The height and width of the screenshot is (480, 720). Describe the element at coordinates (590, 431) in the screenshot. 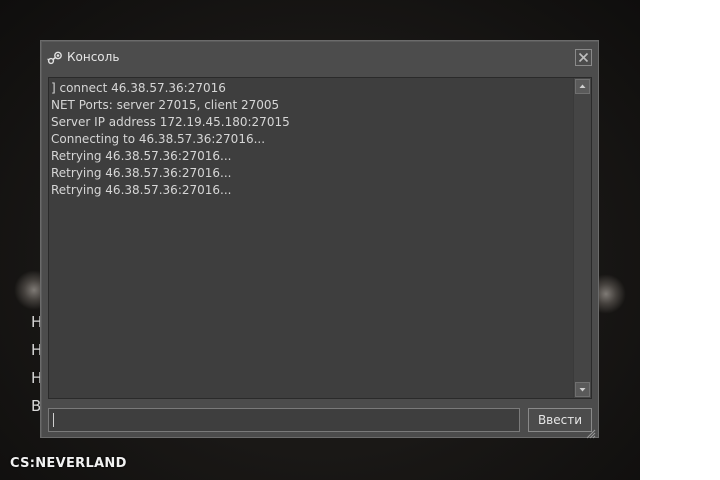

I see `resize-grip-icon` at that location.